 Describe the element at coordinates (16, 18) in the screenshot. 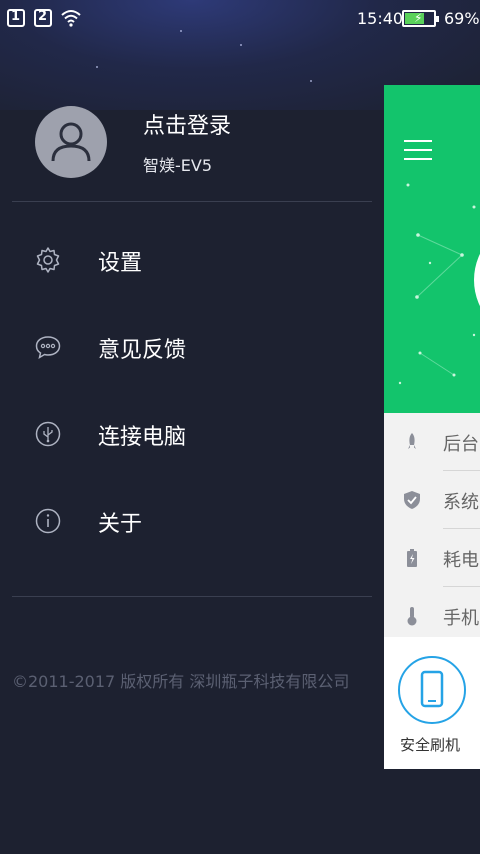

I see `sim1-icon: 1` at that location.